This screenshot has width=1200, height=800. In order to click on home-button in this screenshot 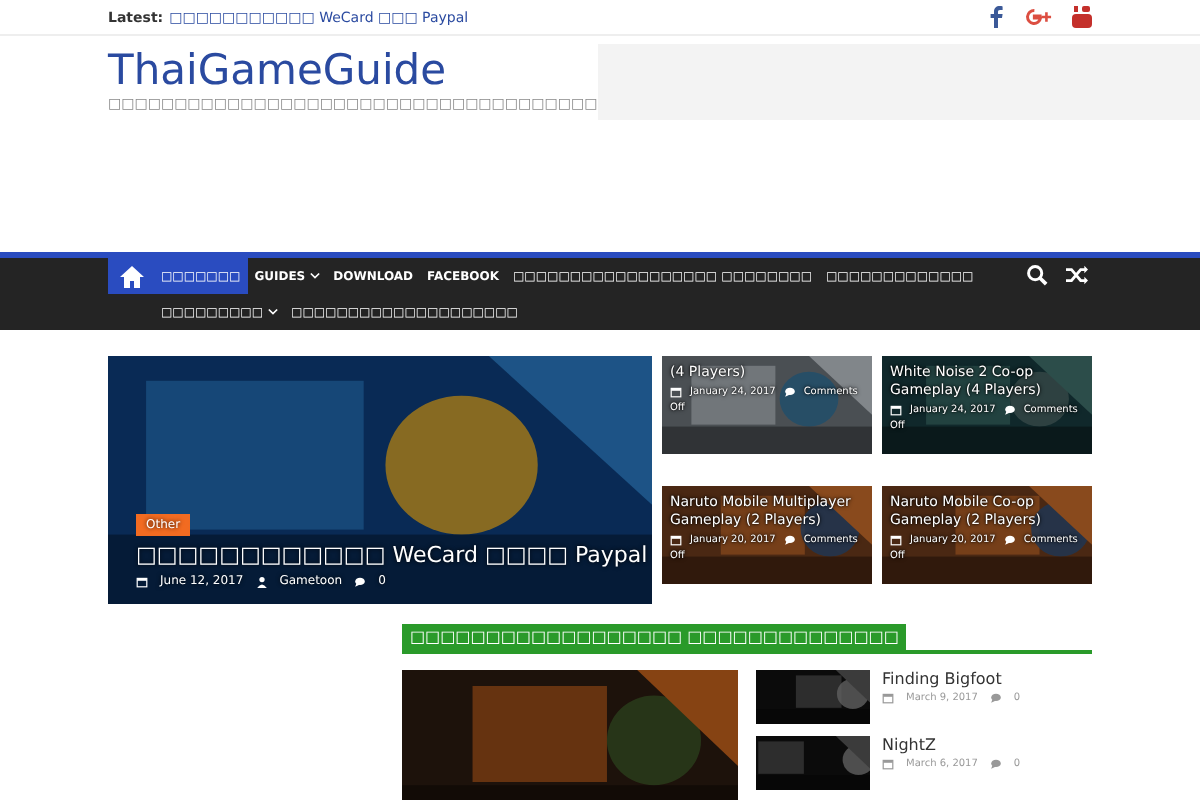, I will do `click(131, 276)`.